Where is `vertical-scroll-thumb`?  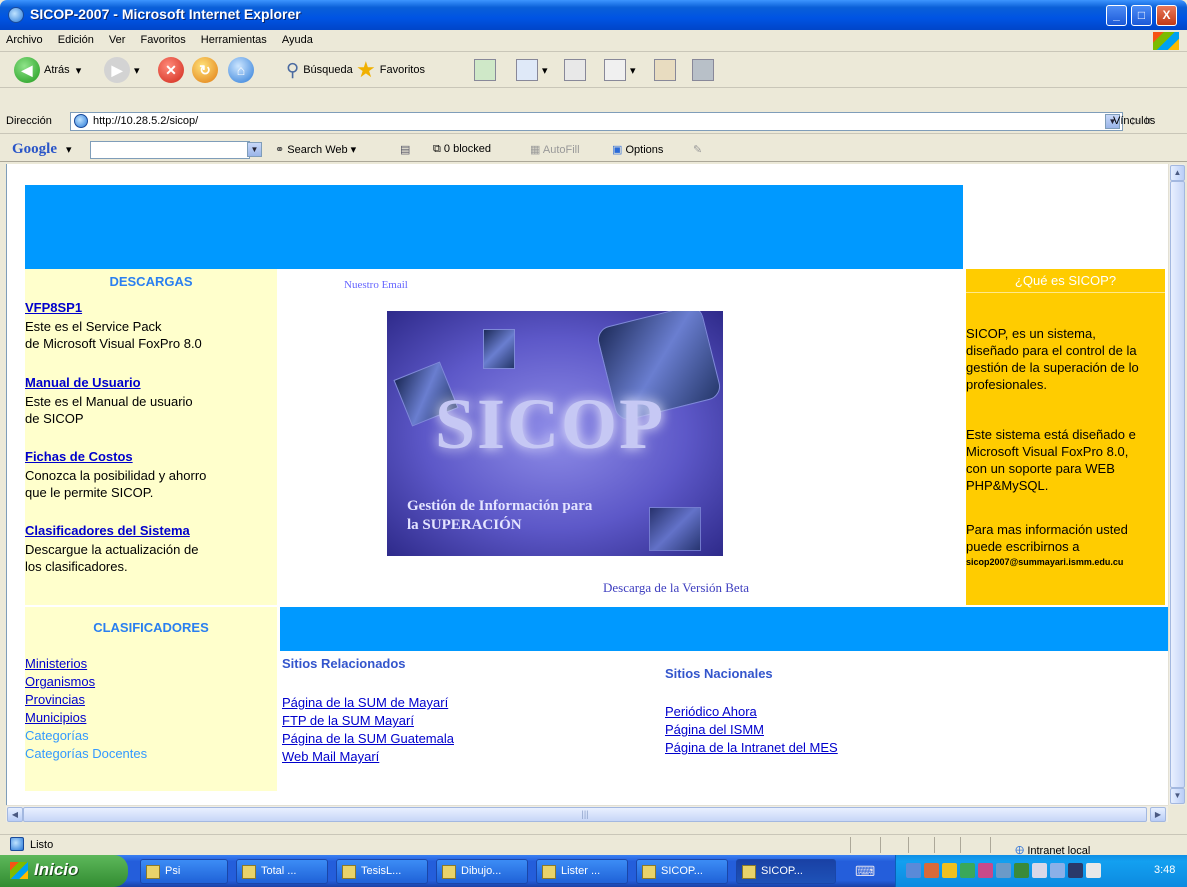 vertical-scroll-thumb is located at coordinates (1177, 484).